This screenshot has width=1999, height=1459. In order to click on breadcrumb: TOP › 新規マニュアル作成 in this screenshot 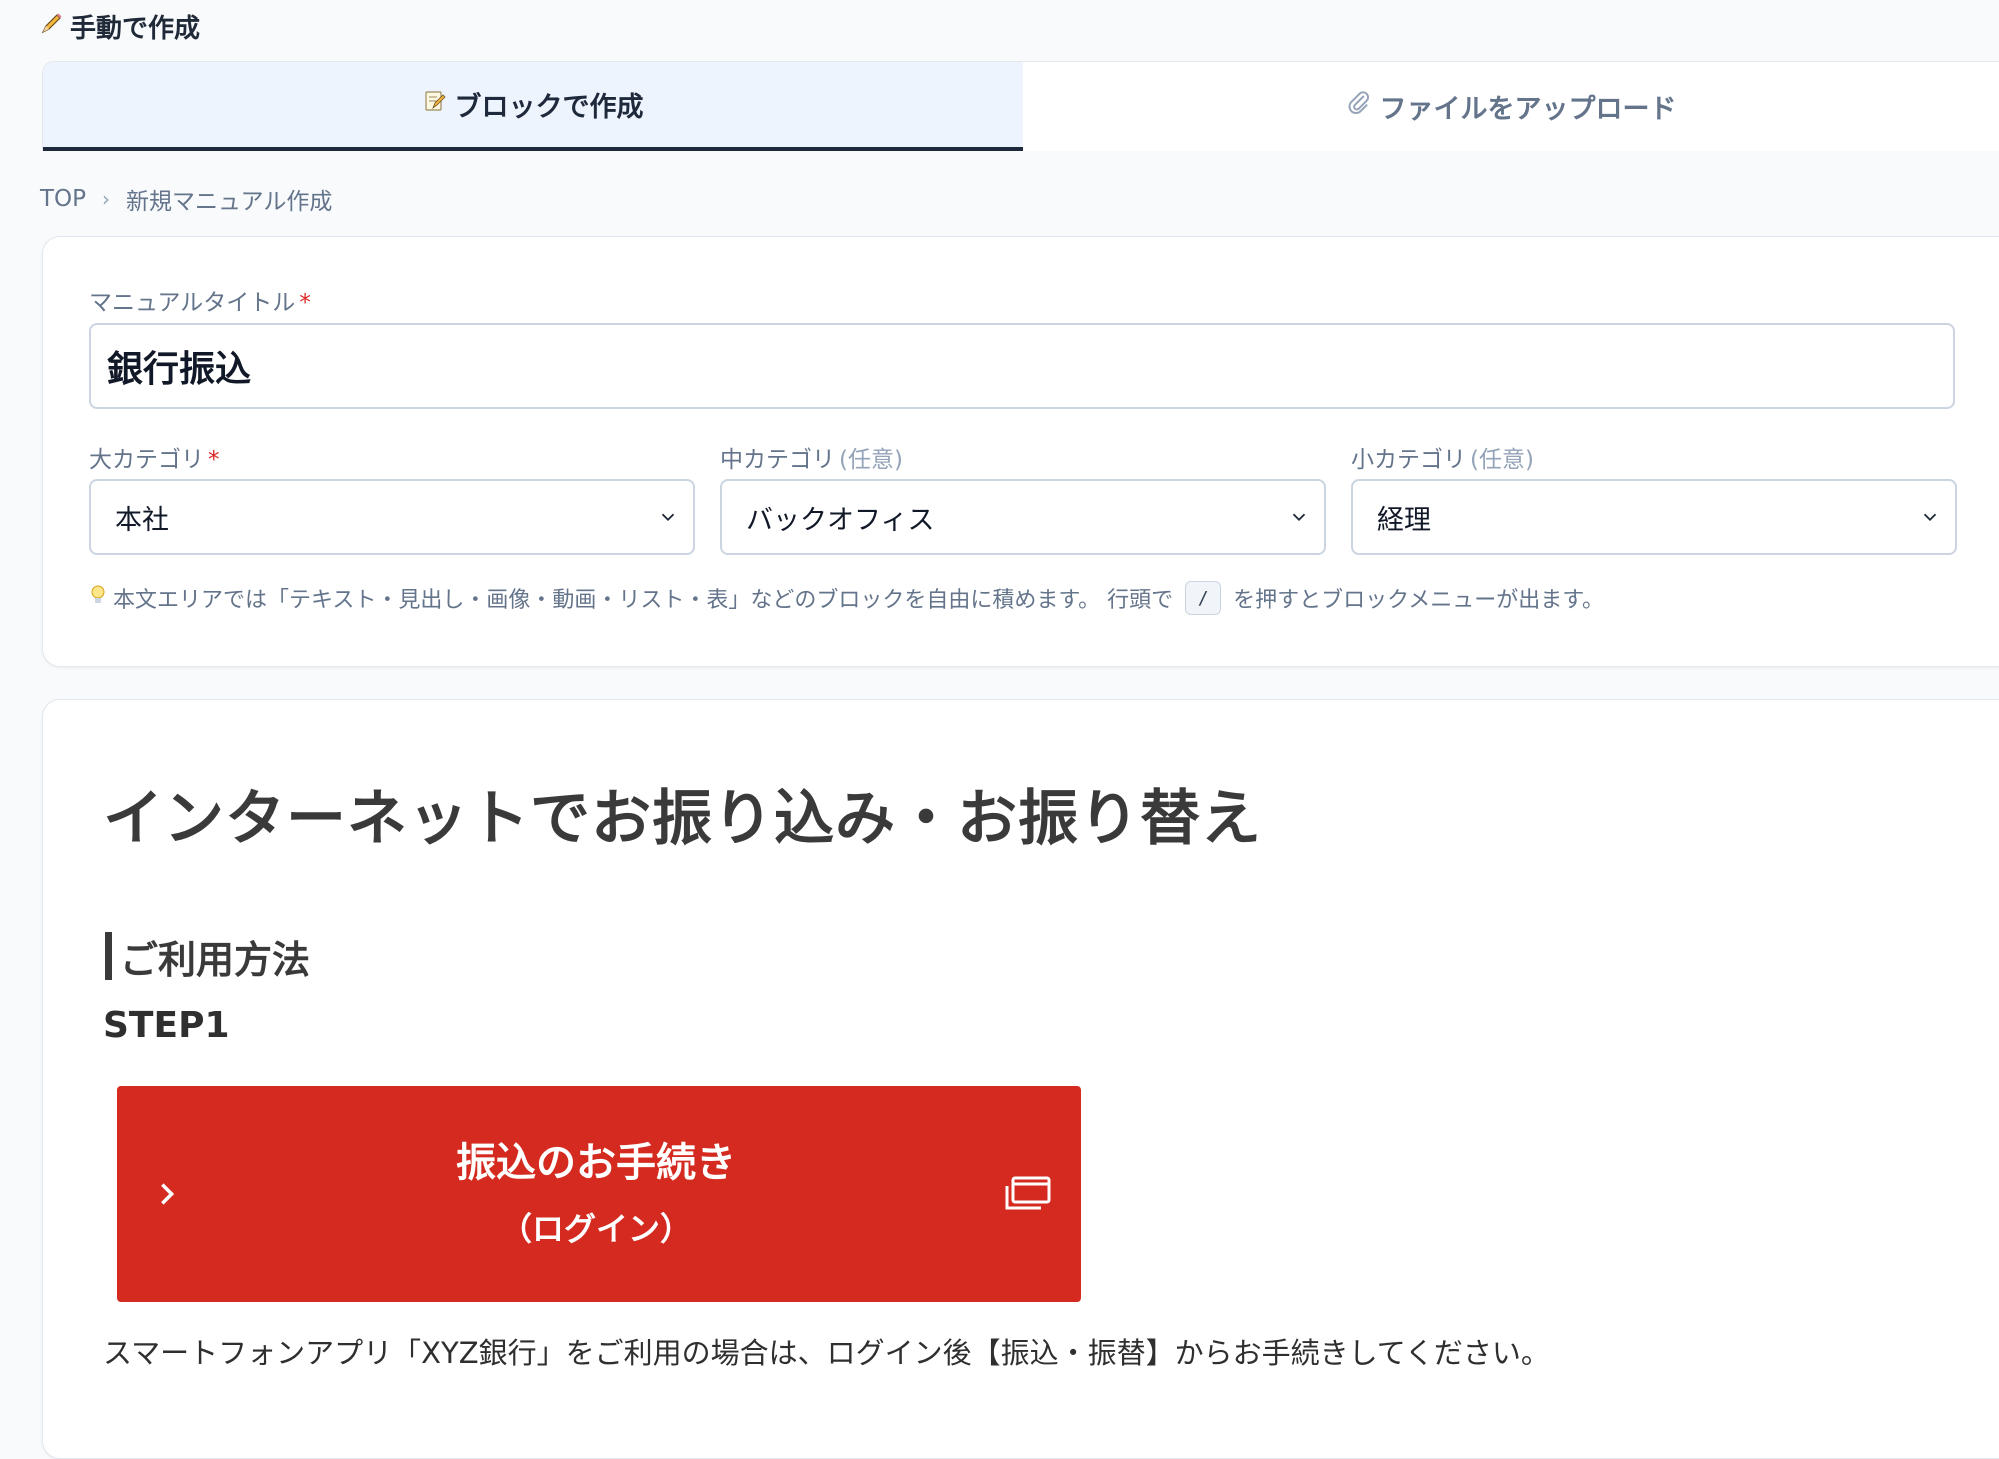, I will do `click(186, 199)`.